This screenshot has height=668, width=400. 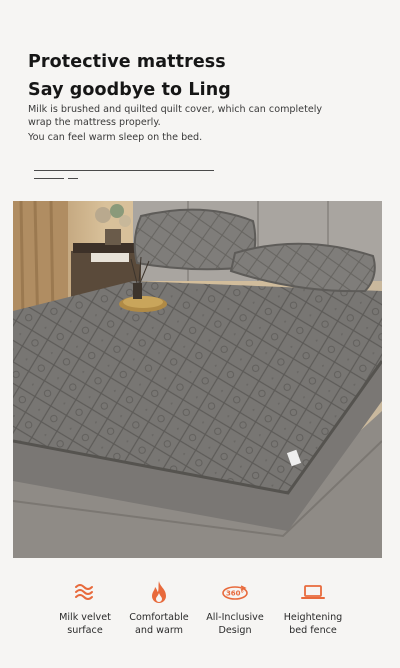 I want to click on waves-icon, so click(x=84, y=592).